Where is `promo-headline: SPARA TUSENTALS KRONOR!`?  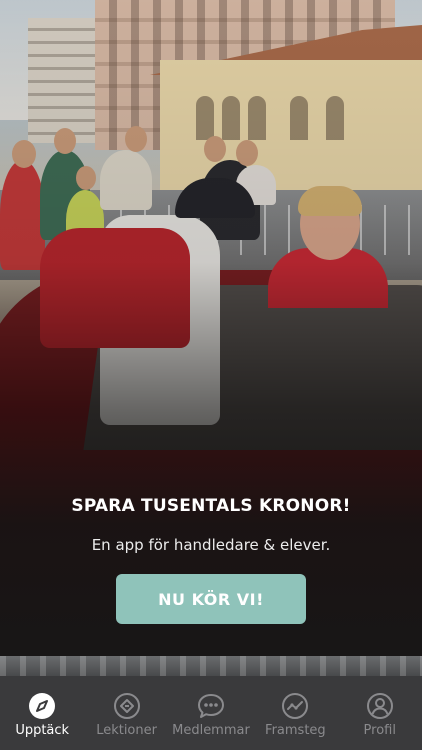 promo-headline: SPARA TUSENTALS KRONOR! is located at coordinates (211, 506).